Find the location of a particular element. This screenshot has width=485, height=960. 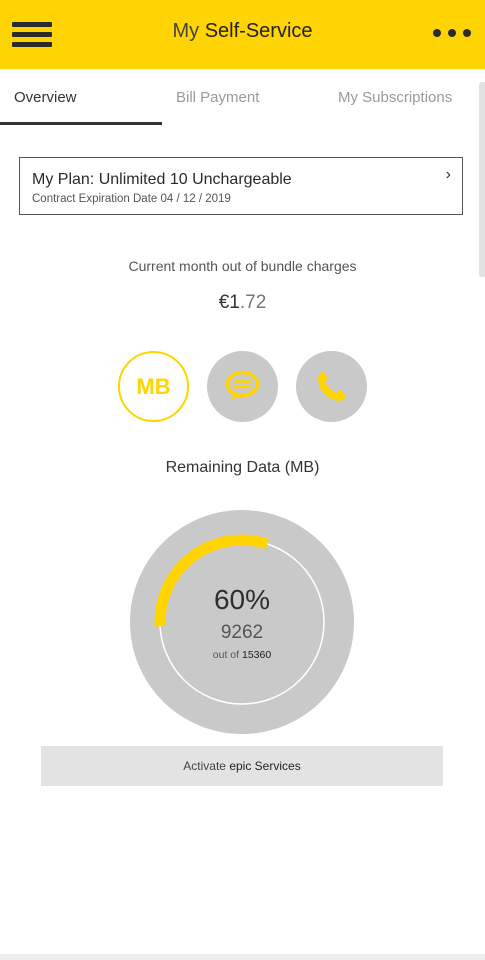

app-title-prefix: My is located at coordinates (186, 31).